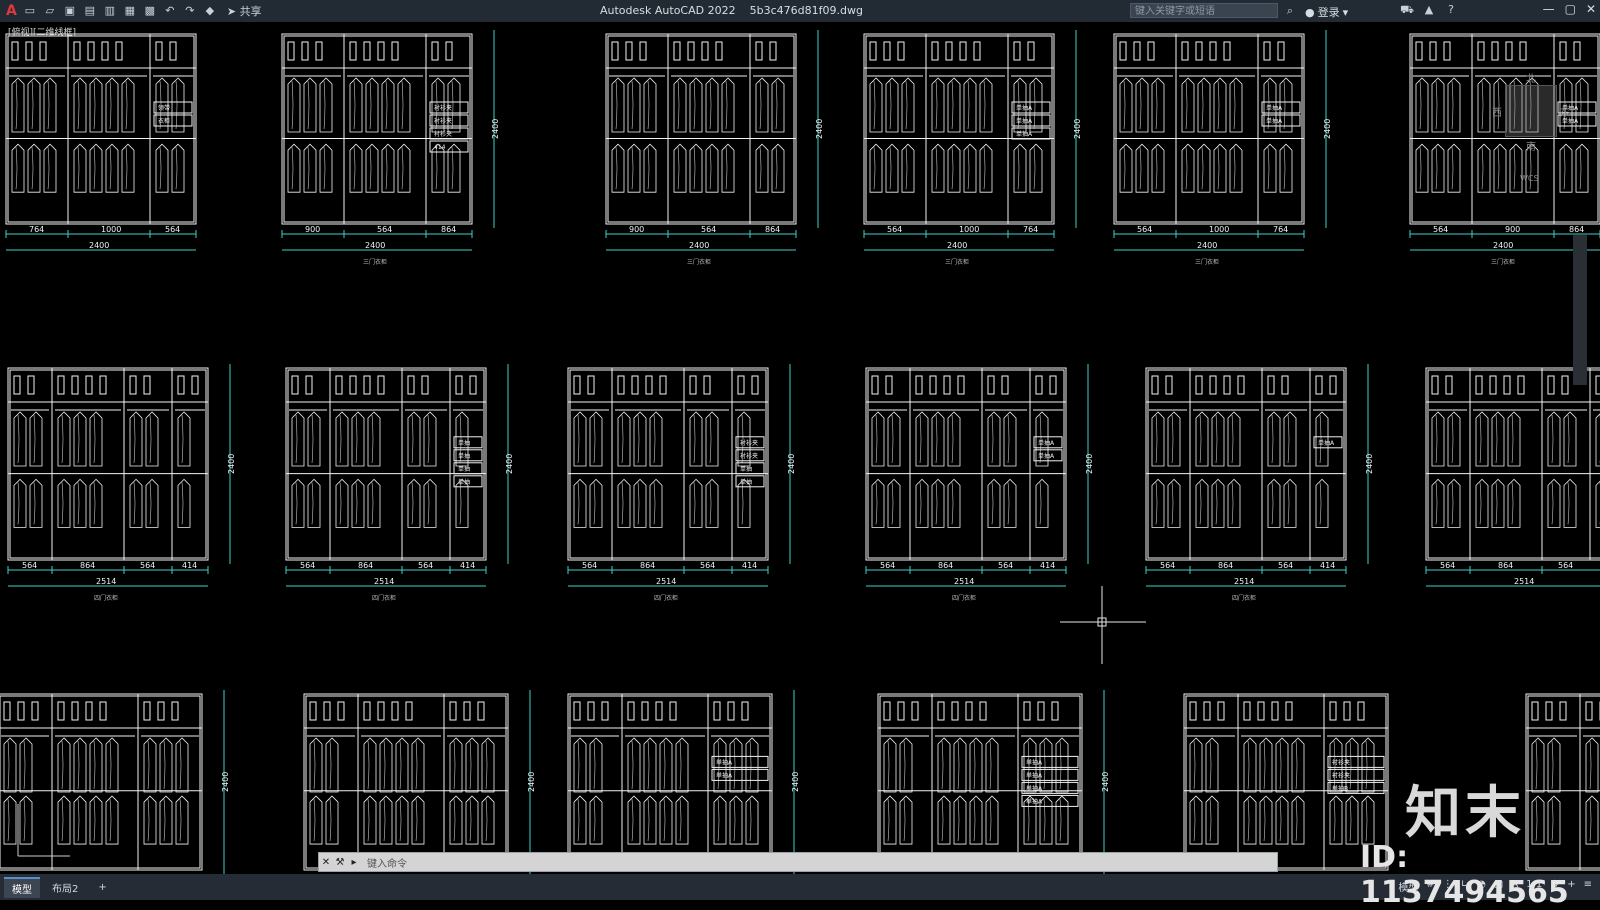 Image resolution: width=1600 pixels, height=910 pixels. Describe the element at coordinates (110, 11) in the screenshot. I see `open-web-icon: ▥` at that location.